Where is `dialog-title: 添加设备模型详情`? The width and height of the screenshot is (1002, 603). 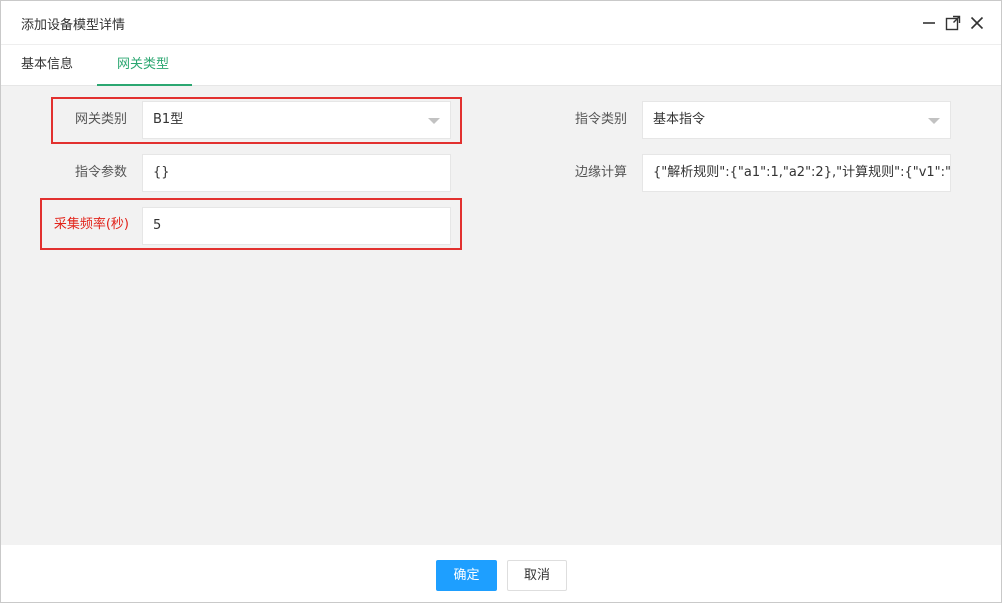
dialog-title: 添加设备模型详情 is located at coordinates (73, 25).